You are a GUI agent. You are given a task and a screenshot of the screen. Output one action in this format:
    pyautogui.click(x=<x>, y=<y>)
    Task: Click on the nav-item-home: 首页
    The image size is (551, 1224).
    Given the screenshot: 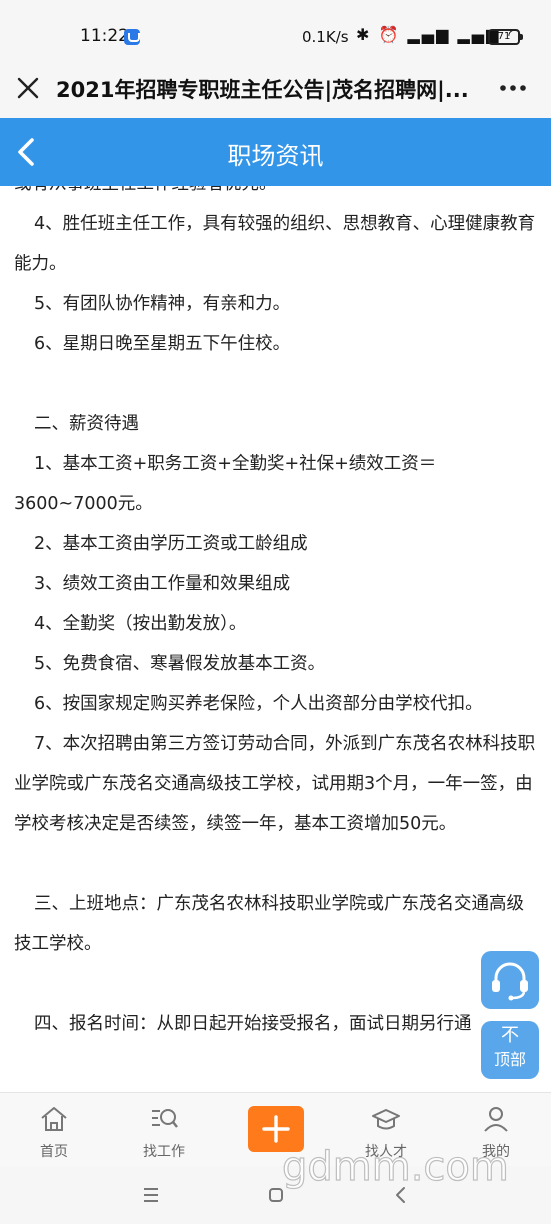 What is the action you would take?
    pyautogui.click(x=54, y=1130)
    